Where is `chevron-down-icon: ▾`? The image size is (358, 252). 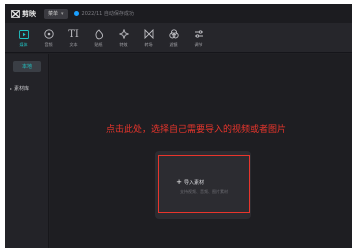
chevron-down-icon: ▾ is located at coordinates (62, 13).